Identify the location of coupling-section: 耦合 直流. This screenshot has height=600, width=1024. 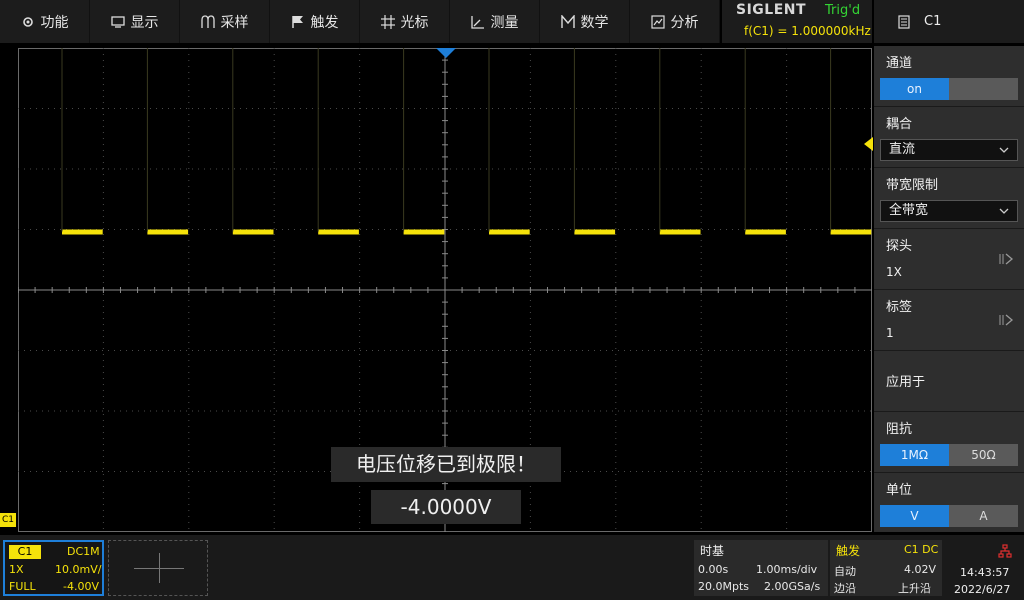
(949, 137).